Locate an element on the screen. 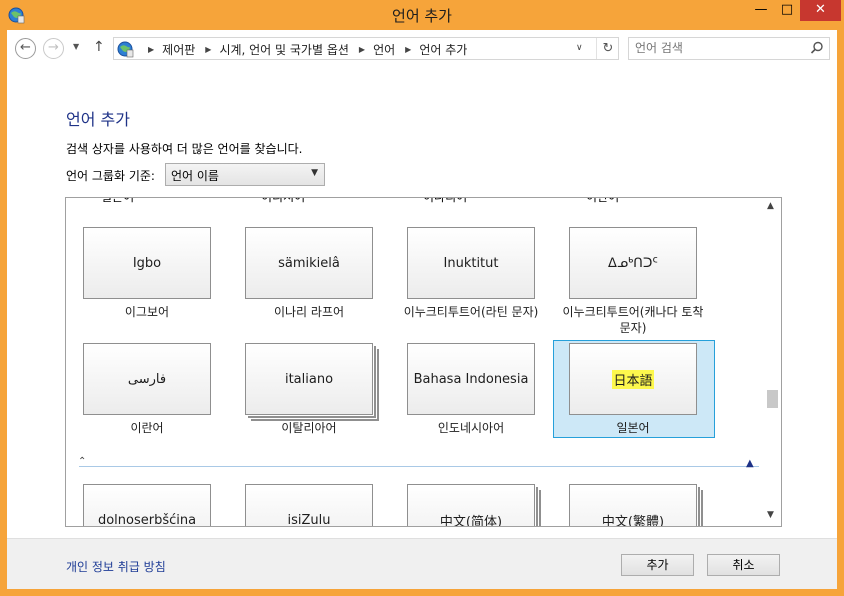 This screenshot has height=596, width=844. language-native-name: Bahasa Indonesia is located at coordinates (471, 379).